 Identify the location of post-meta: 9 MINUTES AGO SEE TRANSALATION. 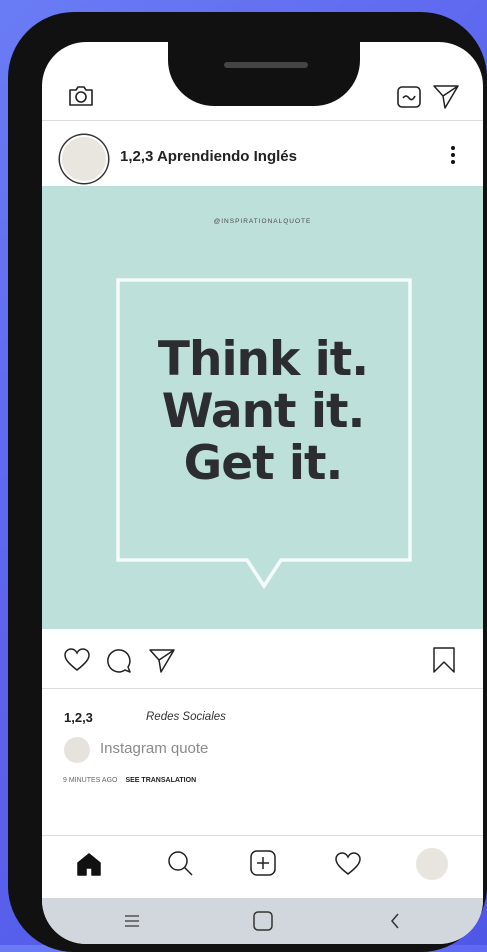
(129, 780).